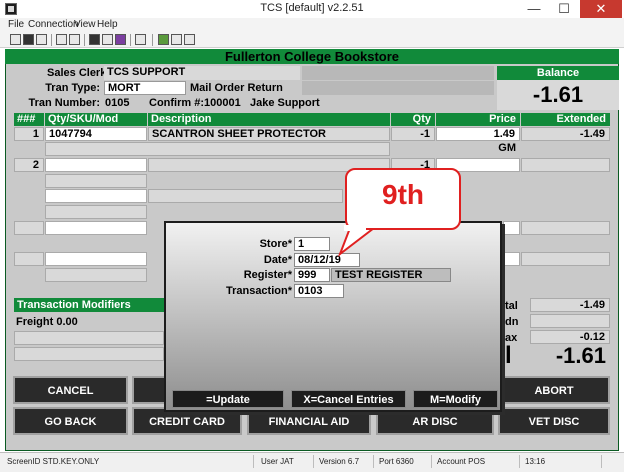 Image resolution: width=624 pixels, height=472 pixels. Describe the element at coordinates (29, 228) in the screenshot. I see `row-number` at that location.